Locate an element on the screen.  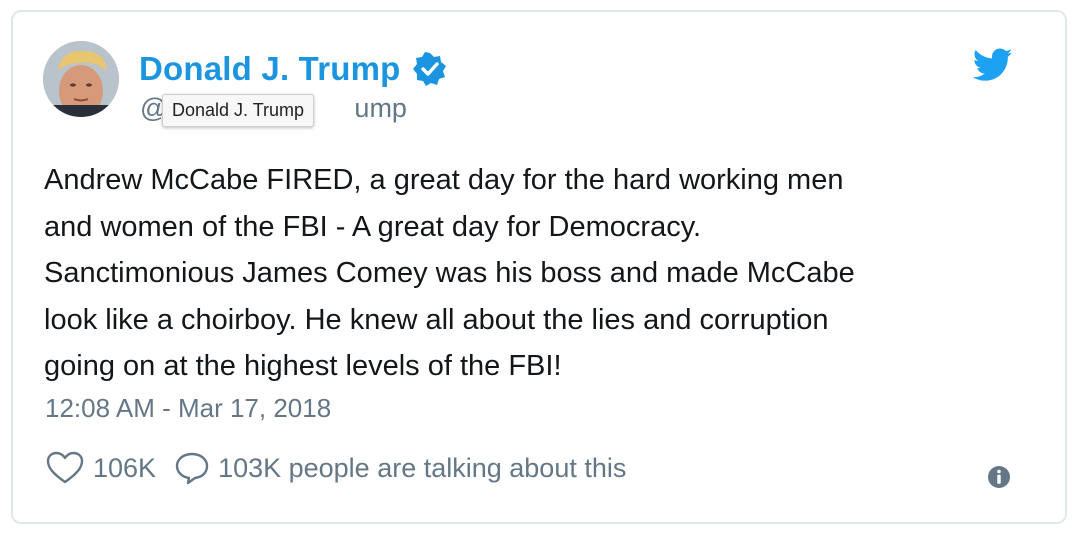
avatar-image is located at coordinates (81, 79).